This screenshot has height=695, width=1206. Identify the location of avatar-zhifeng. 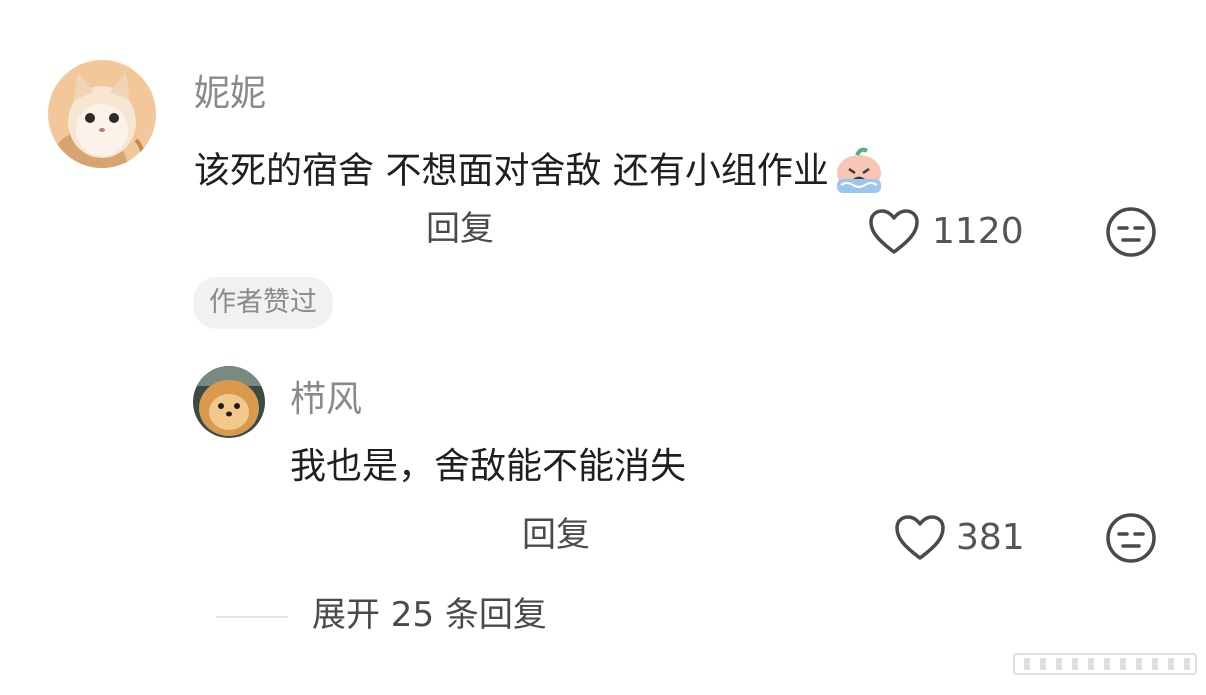
(229, 402).